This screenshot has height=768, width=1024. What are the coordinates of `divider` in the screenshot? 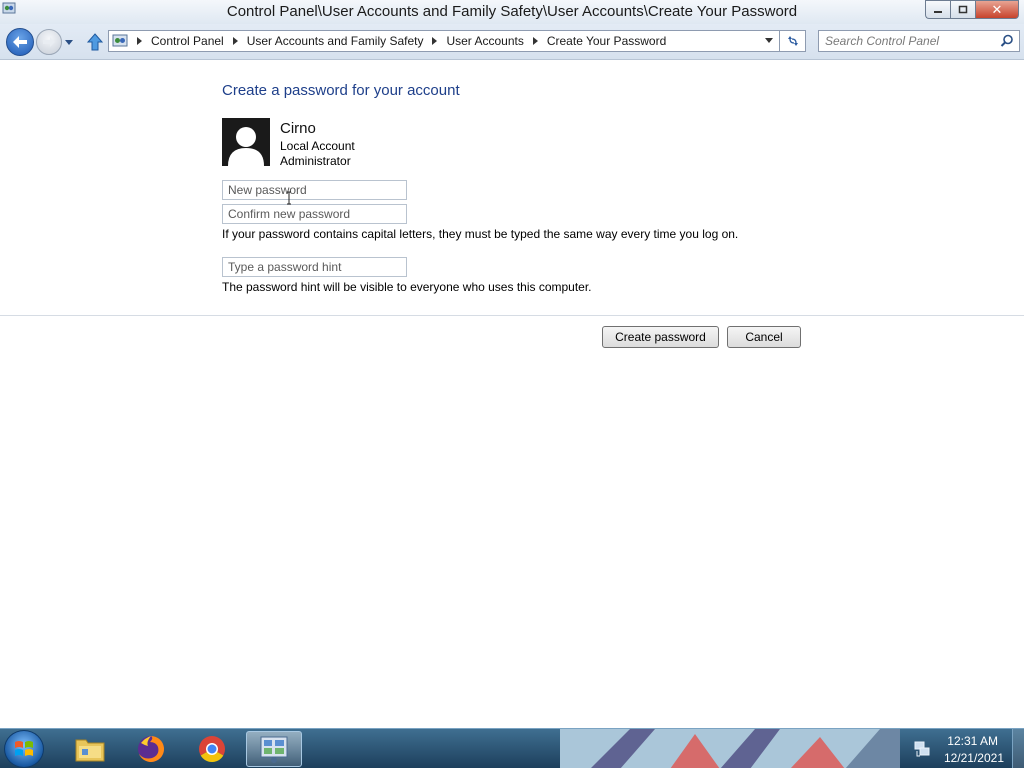 It's located at (512, 315).